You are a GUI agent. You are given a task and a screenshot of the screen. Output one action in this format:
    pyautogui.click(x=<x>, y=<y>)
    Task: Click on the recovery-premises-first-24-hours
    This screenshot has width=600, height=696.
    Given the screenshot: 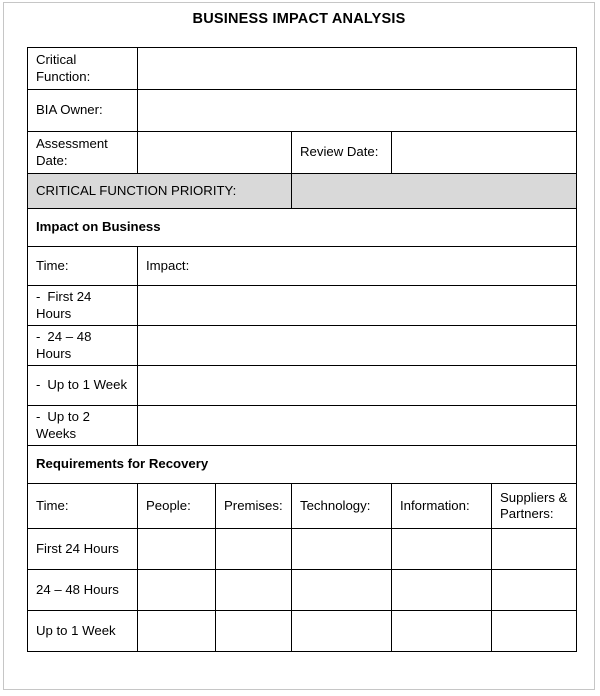 What is the action you would take?
    pyautogui.click(x=253, y=549)
    